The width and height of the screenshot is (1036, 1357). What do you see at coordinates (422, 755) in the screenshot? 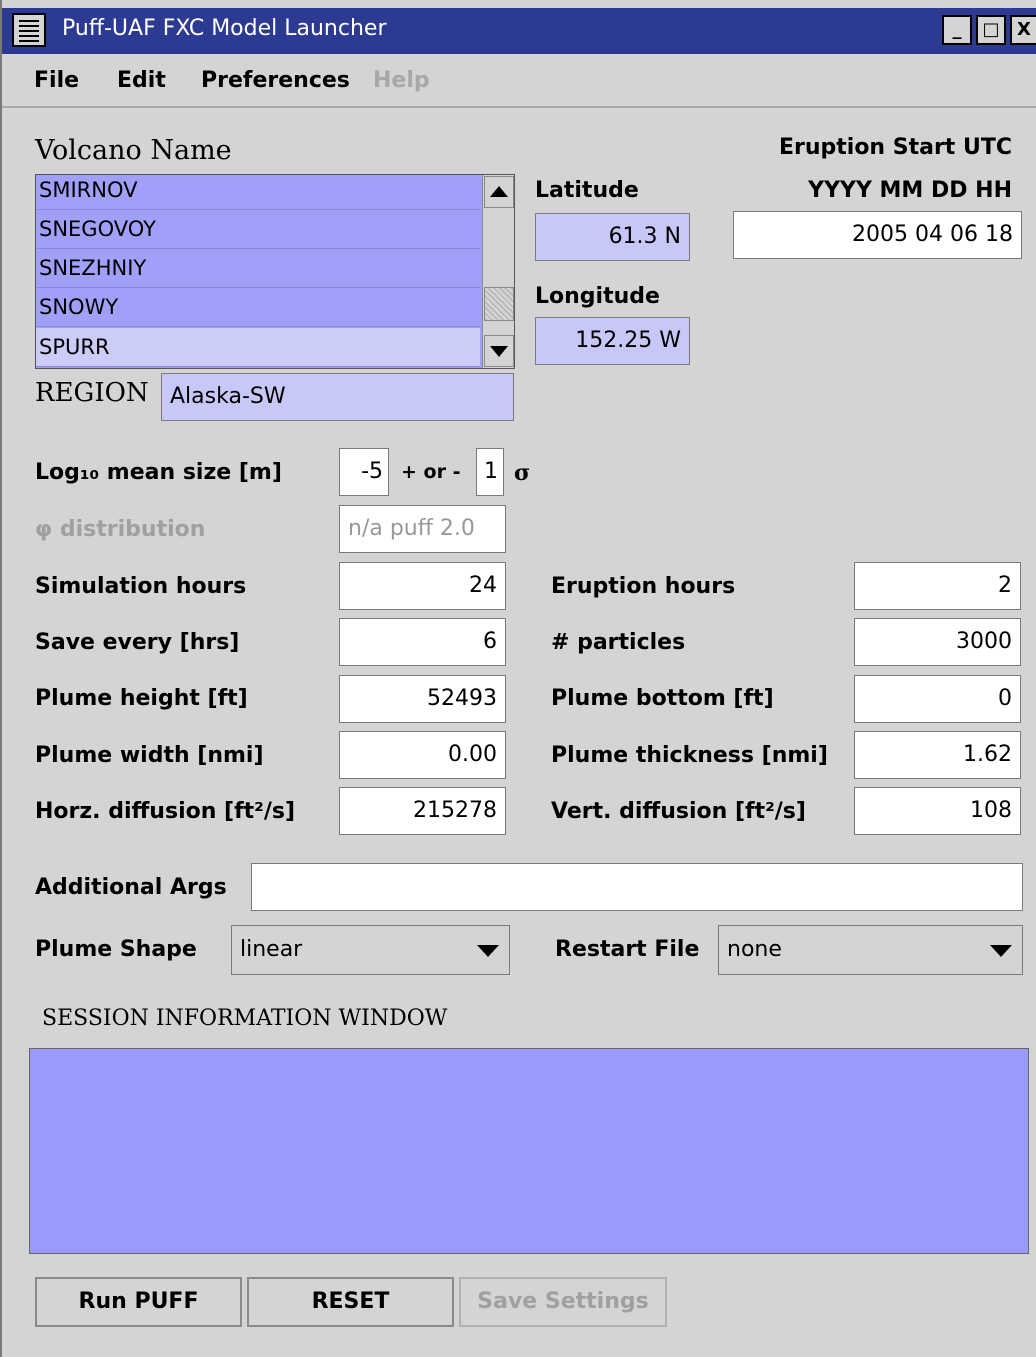
I see `plume-width-field: 0.00` at bounding box center [422, 755].